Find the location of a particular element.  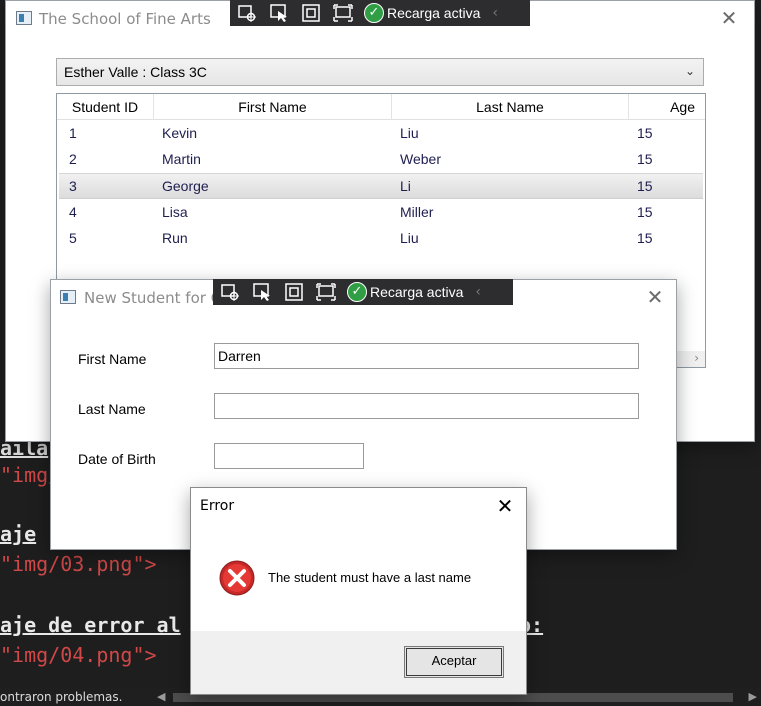

cell-first-name: Martin is located at coordinates (181, 159).